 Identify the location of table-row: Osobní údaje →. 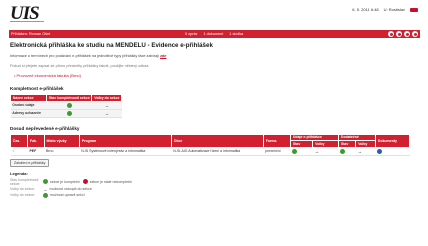
(66, 105).